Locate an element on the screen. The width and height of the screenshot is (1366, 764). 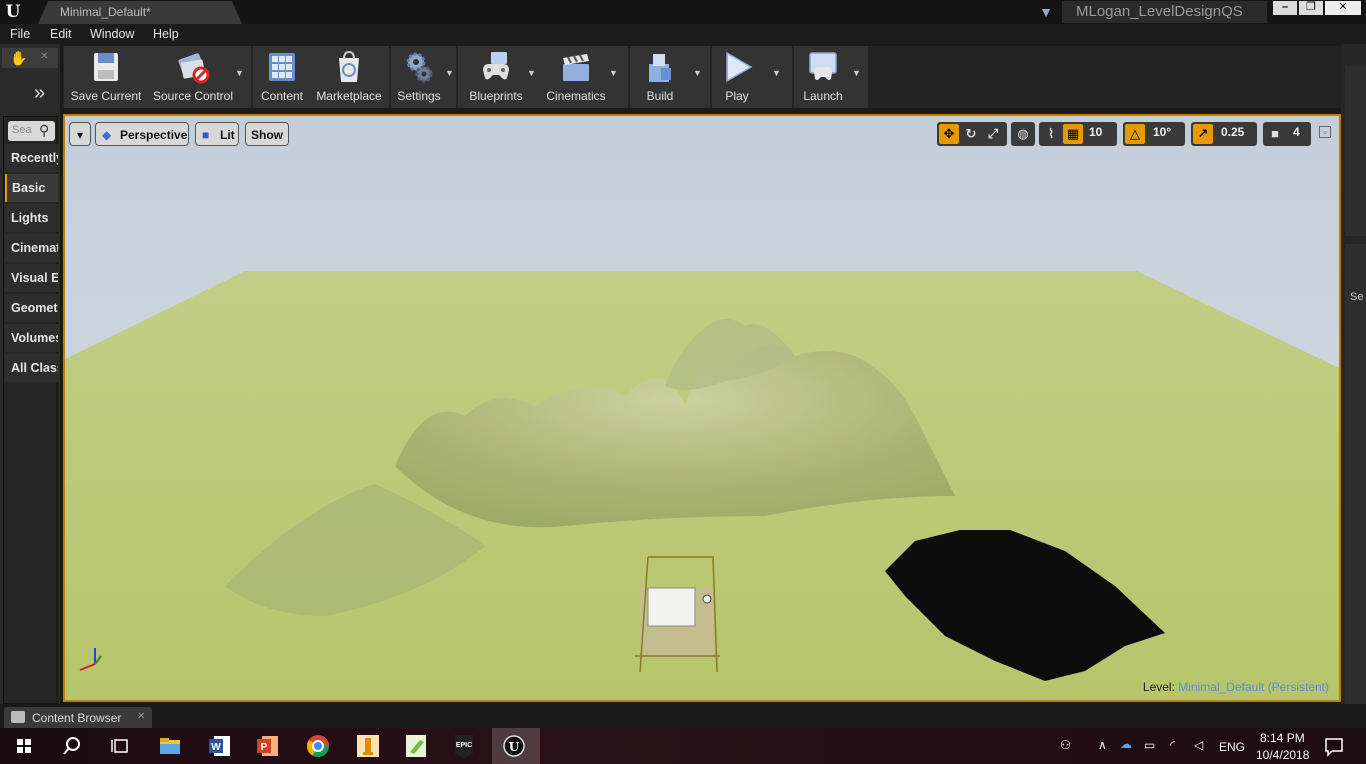
chevron-up-icon: ∧ is located at coordinates (1102, 745).